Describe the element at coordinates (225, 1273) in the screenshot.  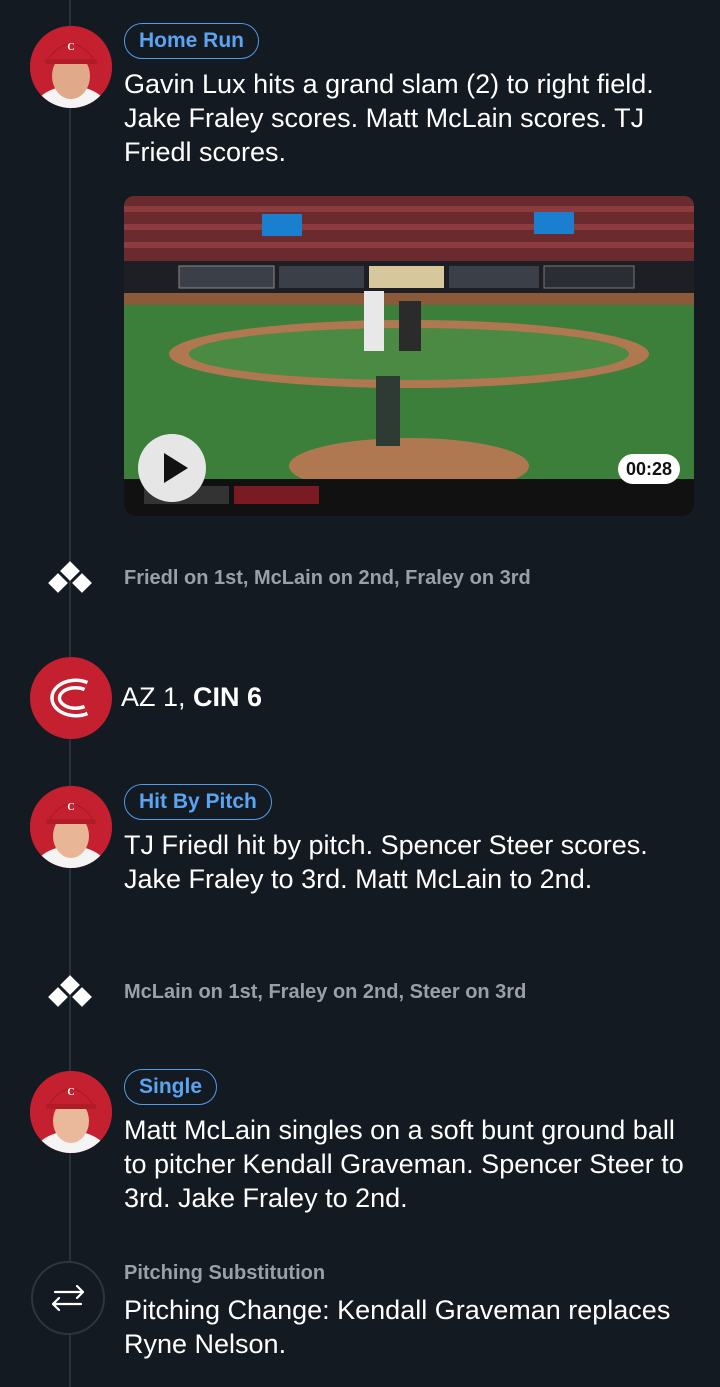
I see `play-type-label: Pitching Substitution` at that location.